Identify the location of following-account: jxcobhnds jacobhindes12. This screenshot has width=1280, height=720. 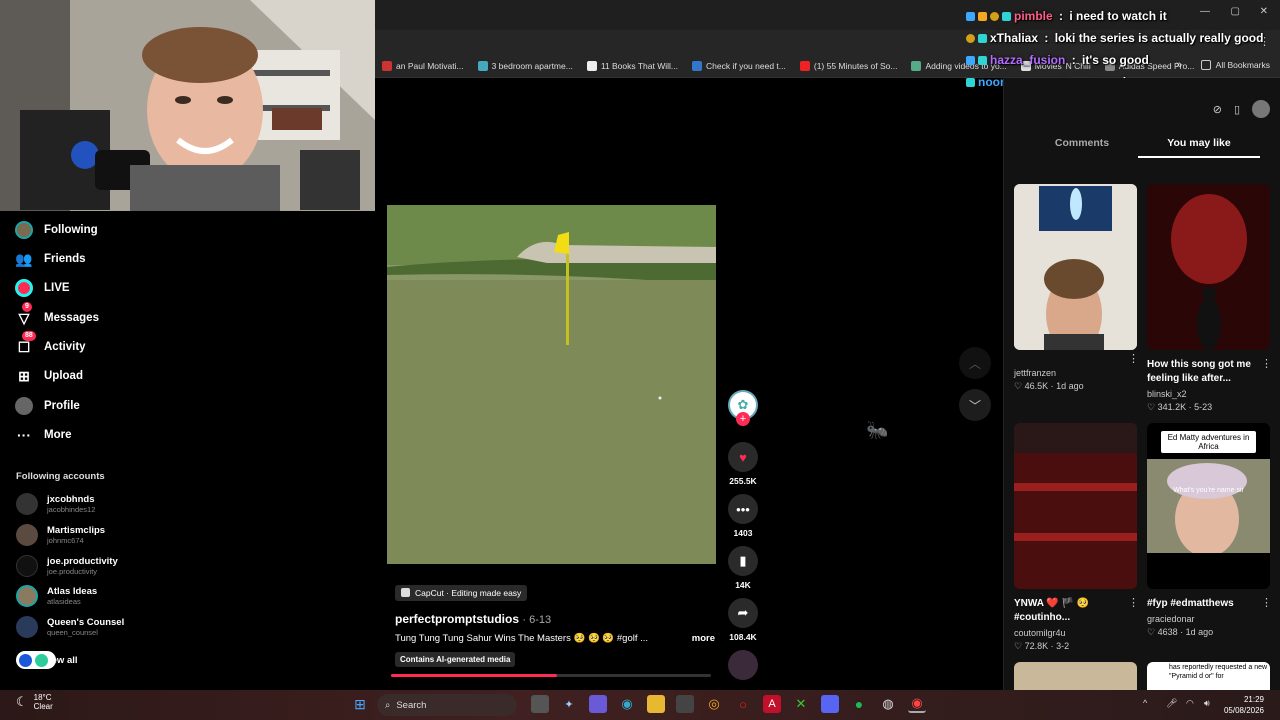
(55, 504).